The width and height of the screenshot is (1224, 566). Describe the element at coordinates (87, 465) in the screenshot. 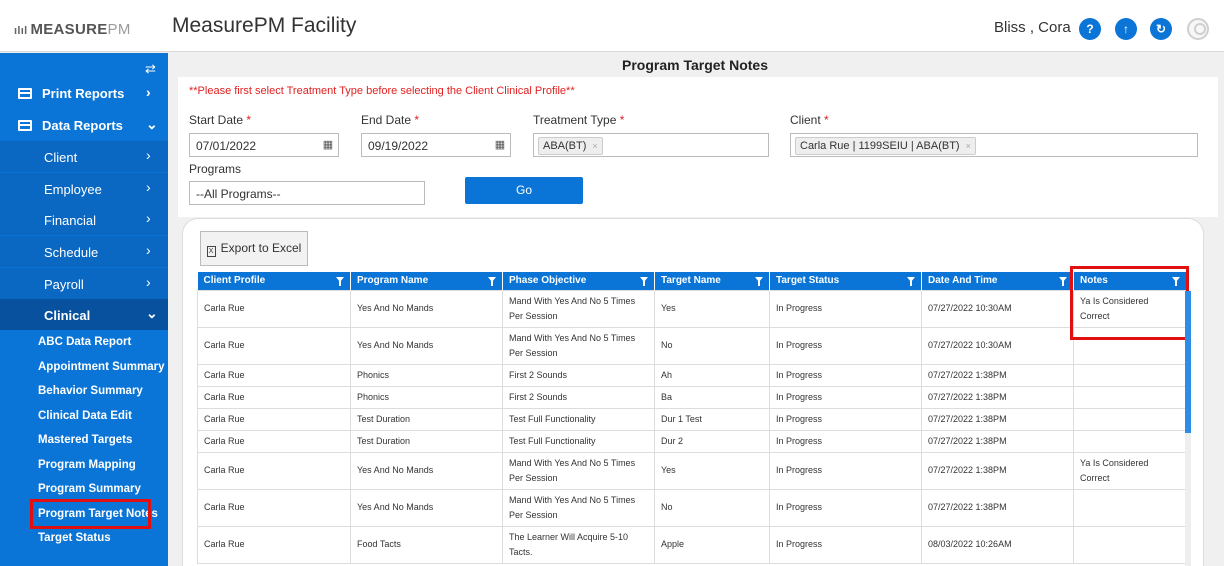

I see `sidebar-link-program-mapping: Program Mapping` at that location.